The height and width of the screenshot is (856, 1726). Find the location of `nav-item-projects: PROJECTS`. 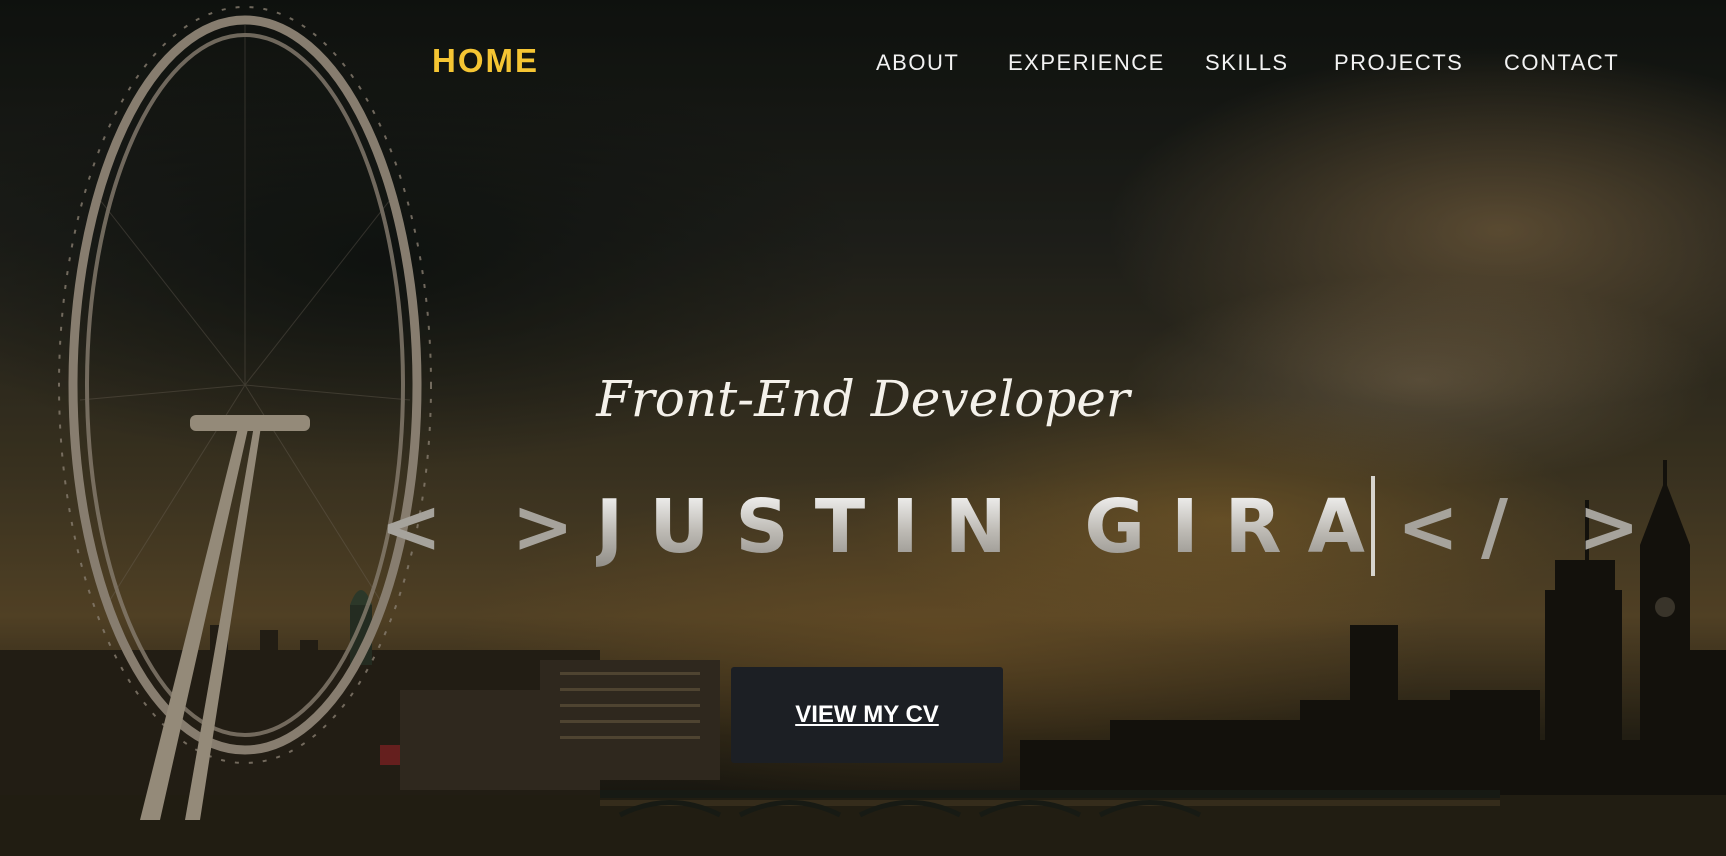

nav-item-projects: PROJECTS is located at coordinates (1398, 63).